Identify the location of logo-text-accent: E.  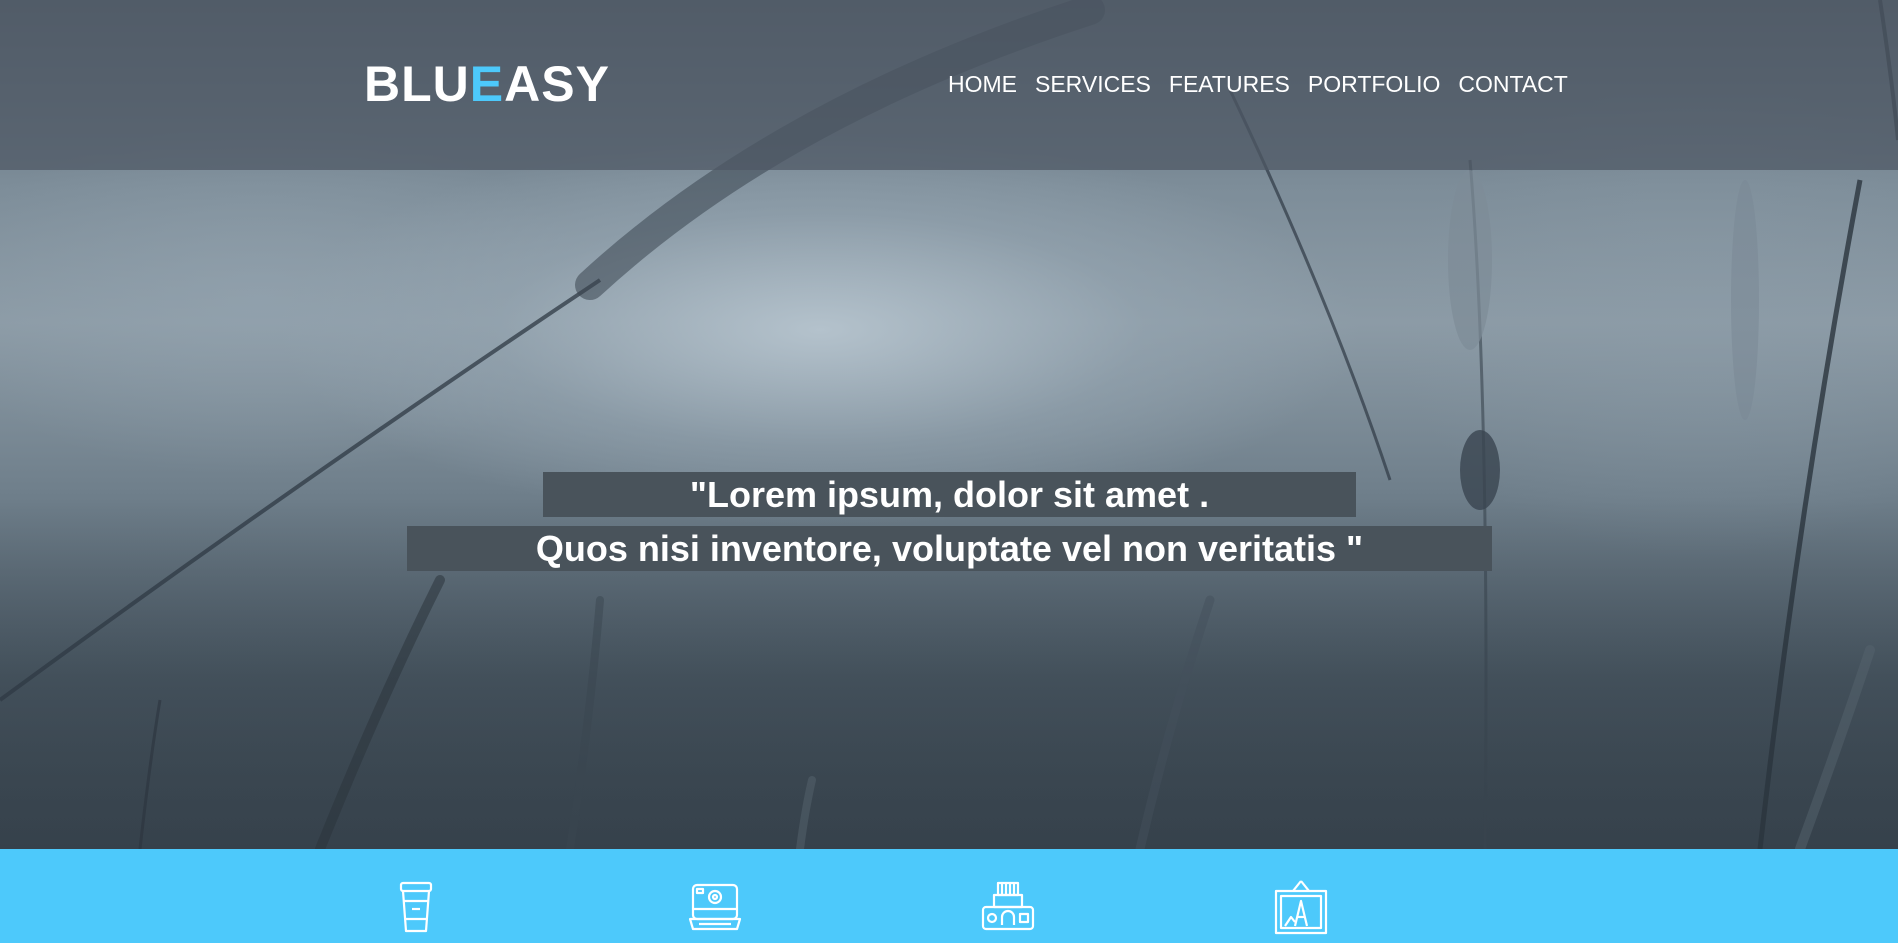
(487, 84).